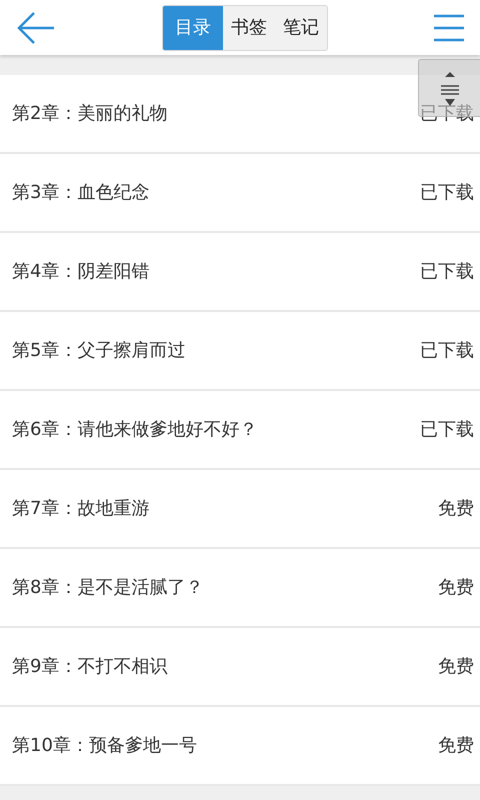  What do you see at coordinates (240, 588) in the screenshot?
I see `chapter-row: 第8章：是不是活腻了？ 免费` at bounding box center [240, 588].